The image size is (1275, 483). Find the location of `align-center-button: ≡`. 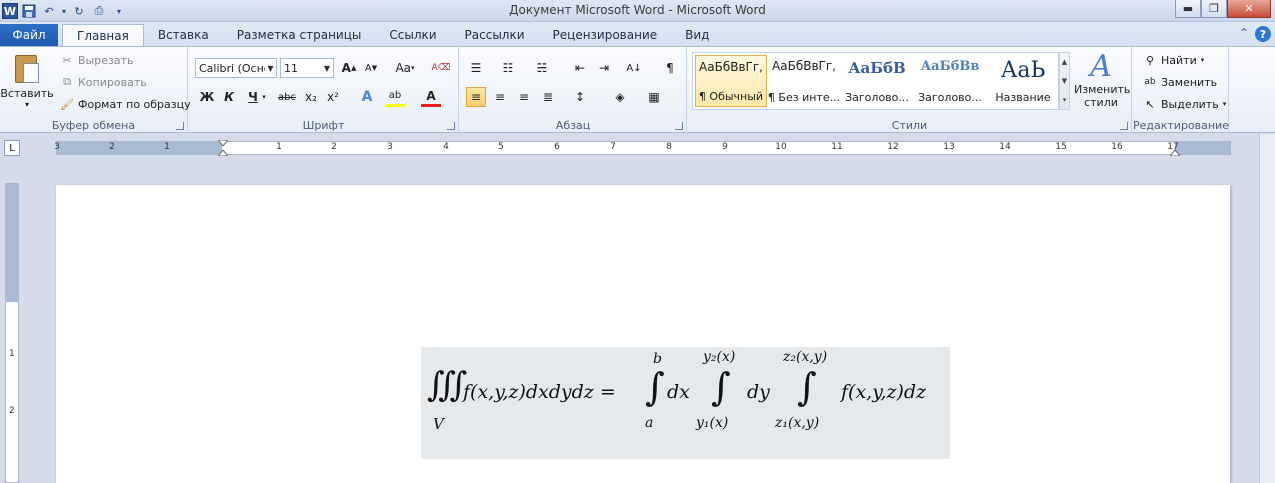

align-center-button: ≡ is located at coordinates (500, 97).